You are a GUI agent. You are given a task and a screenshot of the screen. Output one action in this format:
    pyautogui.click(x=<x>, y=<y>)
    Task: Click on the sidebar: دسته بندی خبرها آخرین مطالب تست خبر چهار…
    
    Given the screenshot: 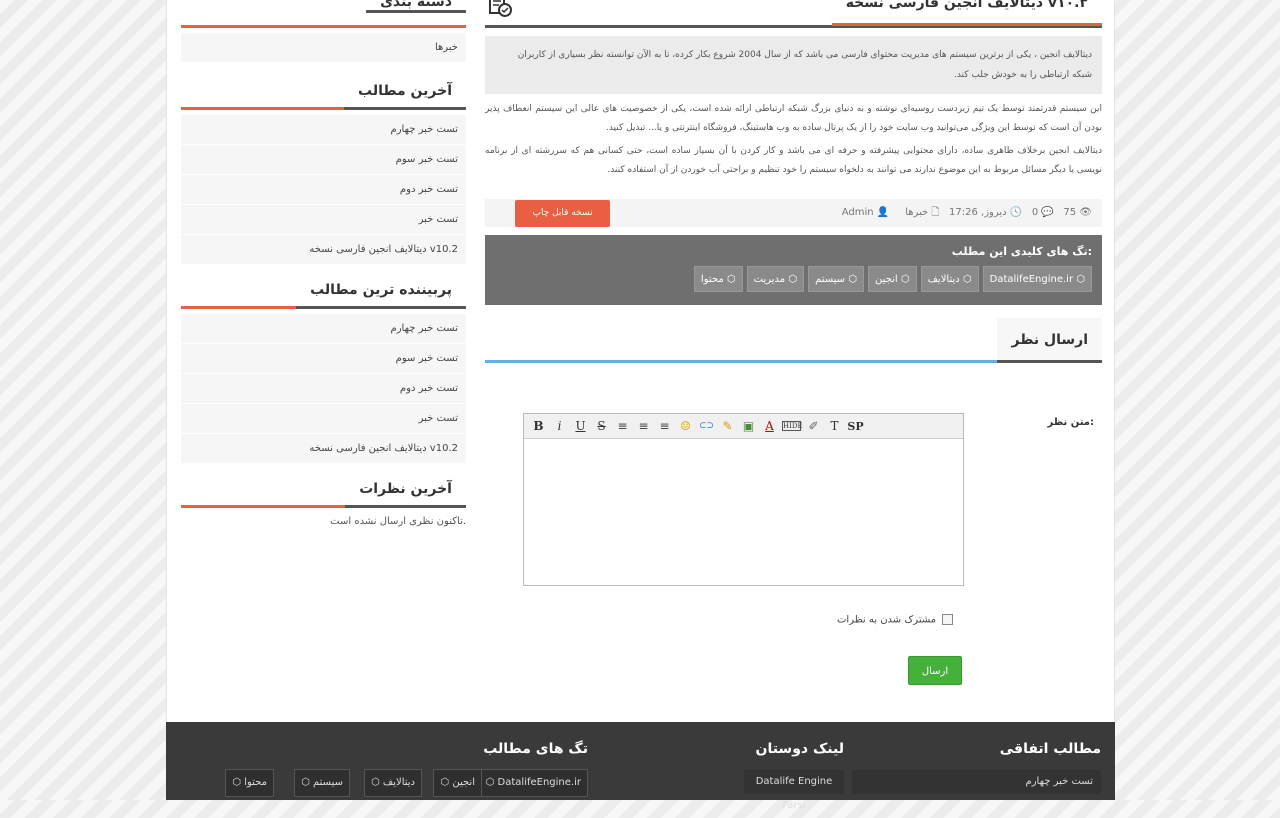 What is the action you would take?
    pyautogui.click(x=323, y=263)
    